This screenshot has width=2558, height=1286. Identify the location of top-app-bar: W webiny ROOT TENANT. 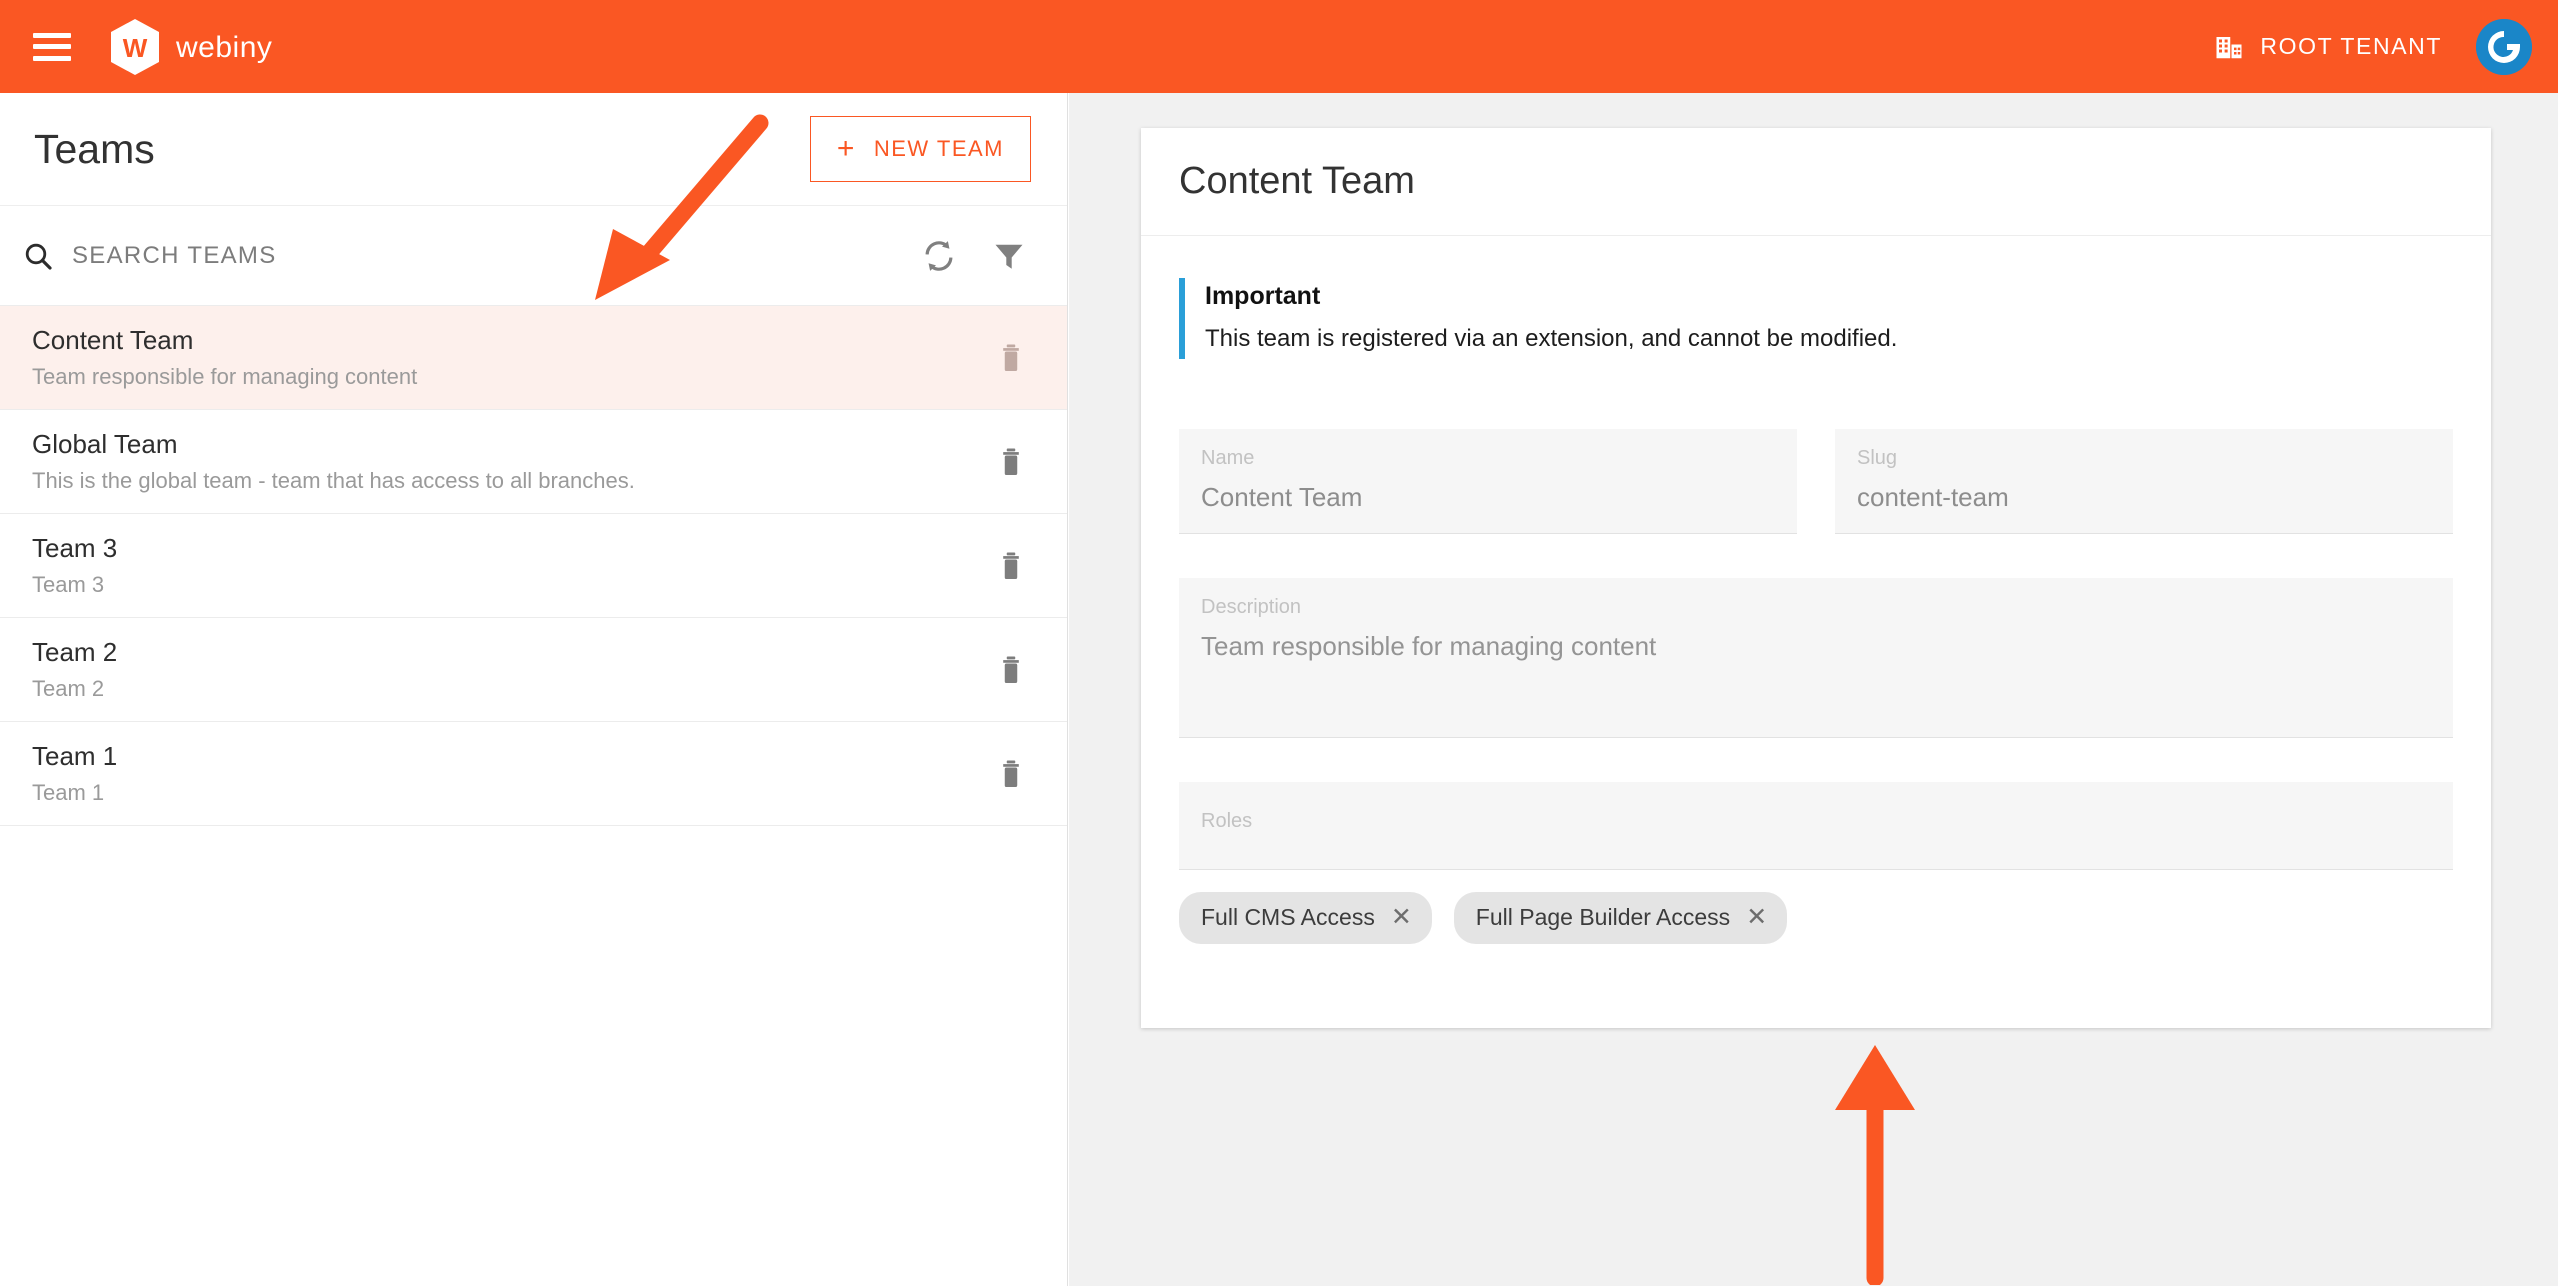
(1279, 46).